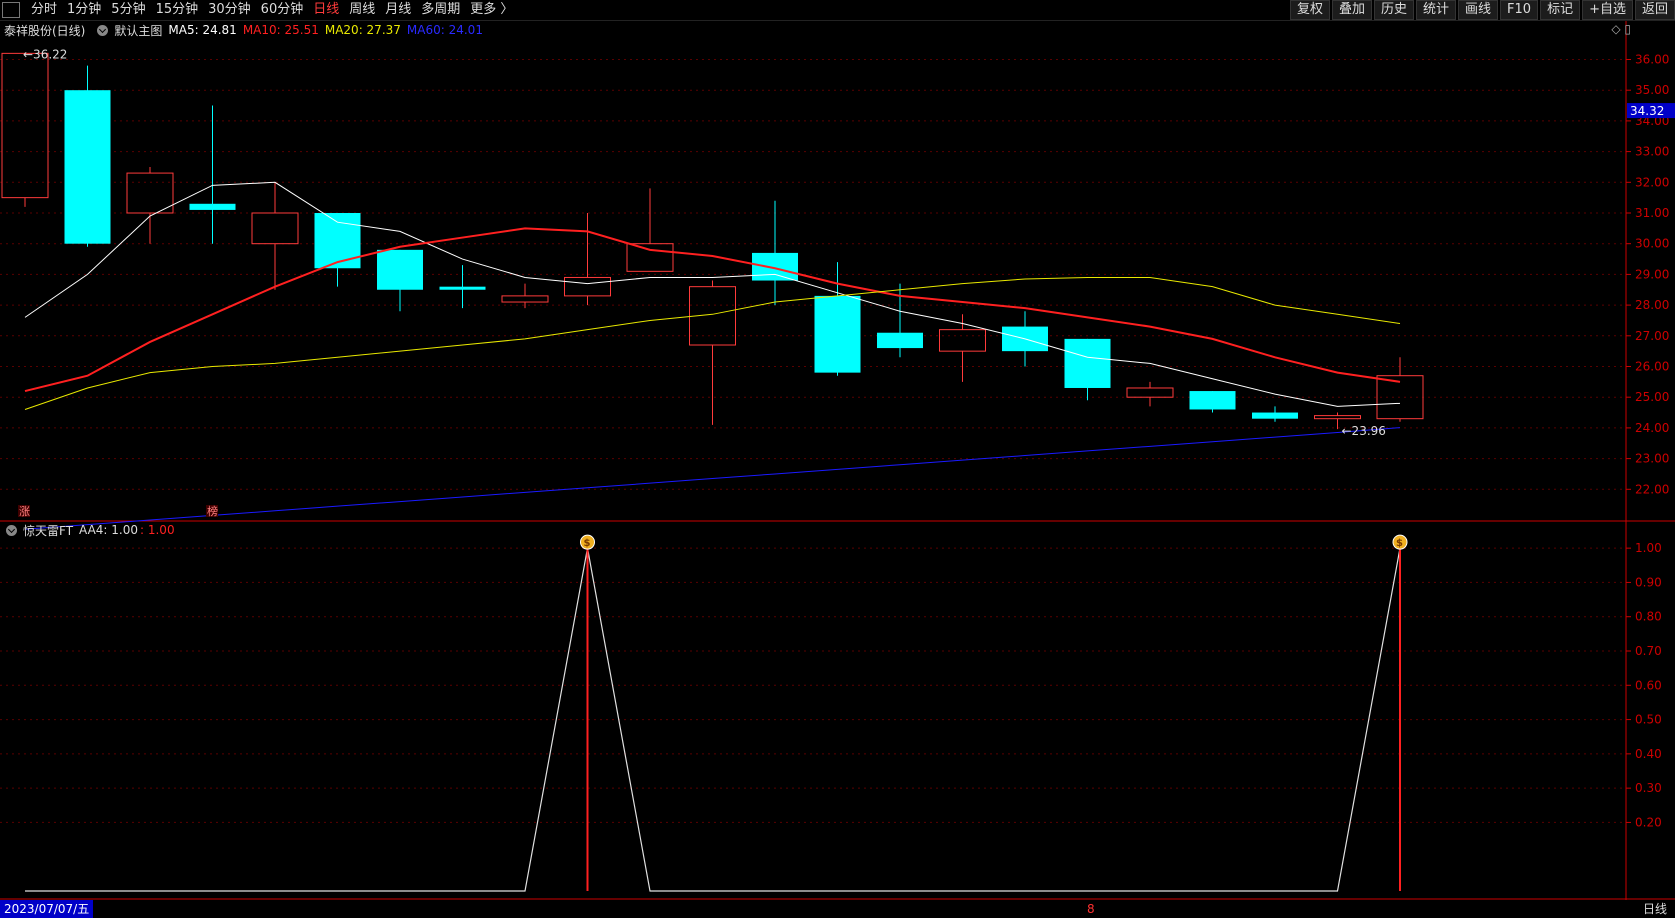 This screenshot has height=918, width=1675. Describe the element at coordinates (1436, 10) in the screenshot. I see `toolbar-button-3: 统计` at that location.